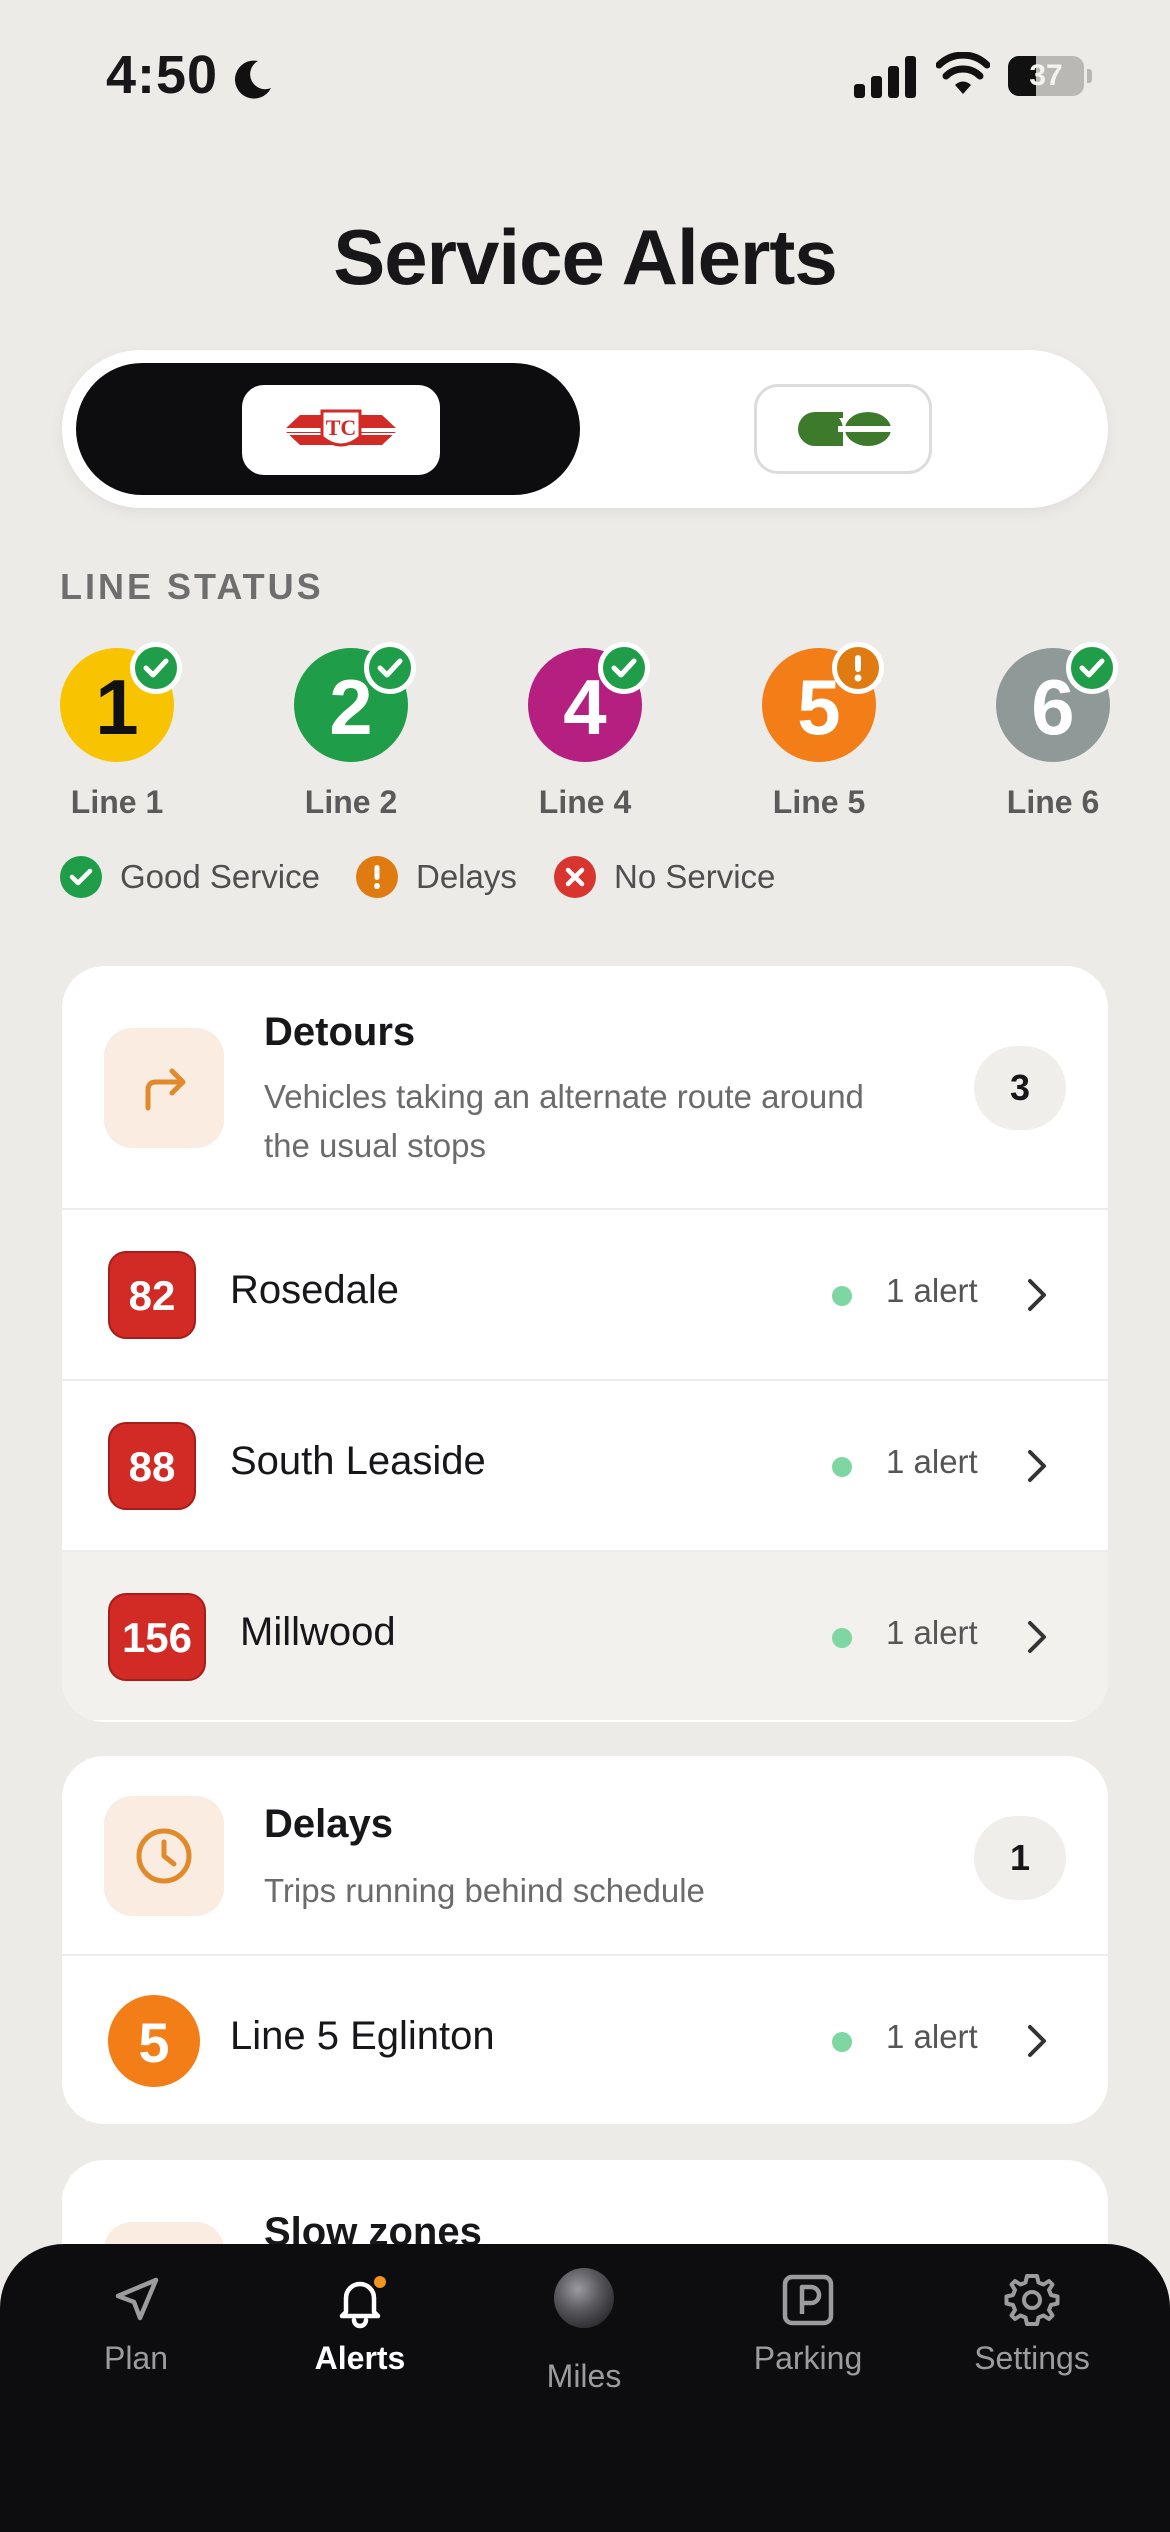  Describe the element at coordinates (575, 877) in the screenshot. I see `no-service-x-icon` at that location.